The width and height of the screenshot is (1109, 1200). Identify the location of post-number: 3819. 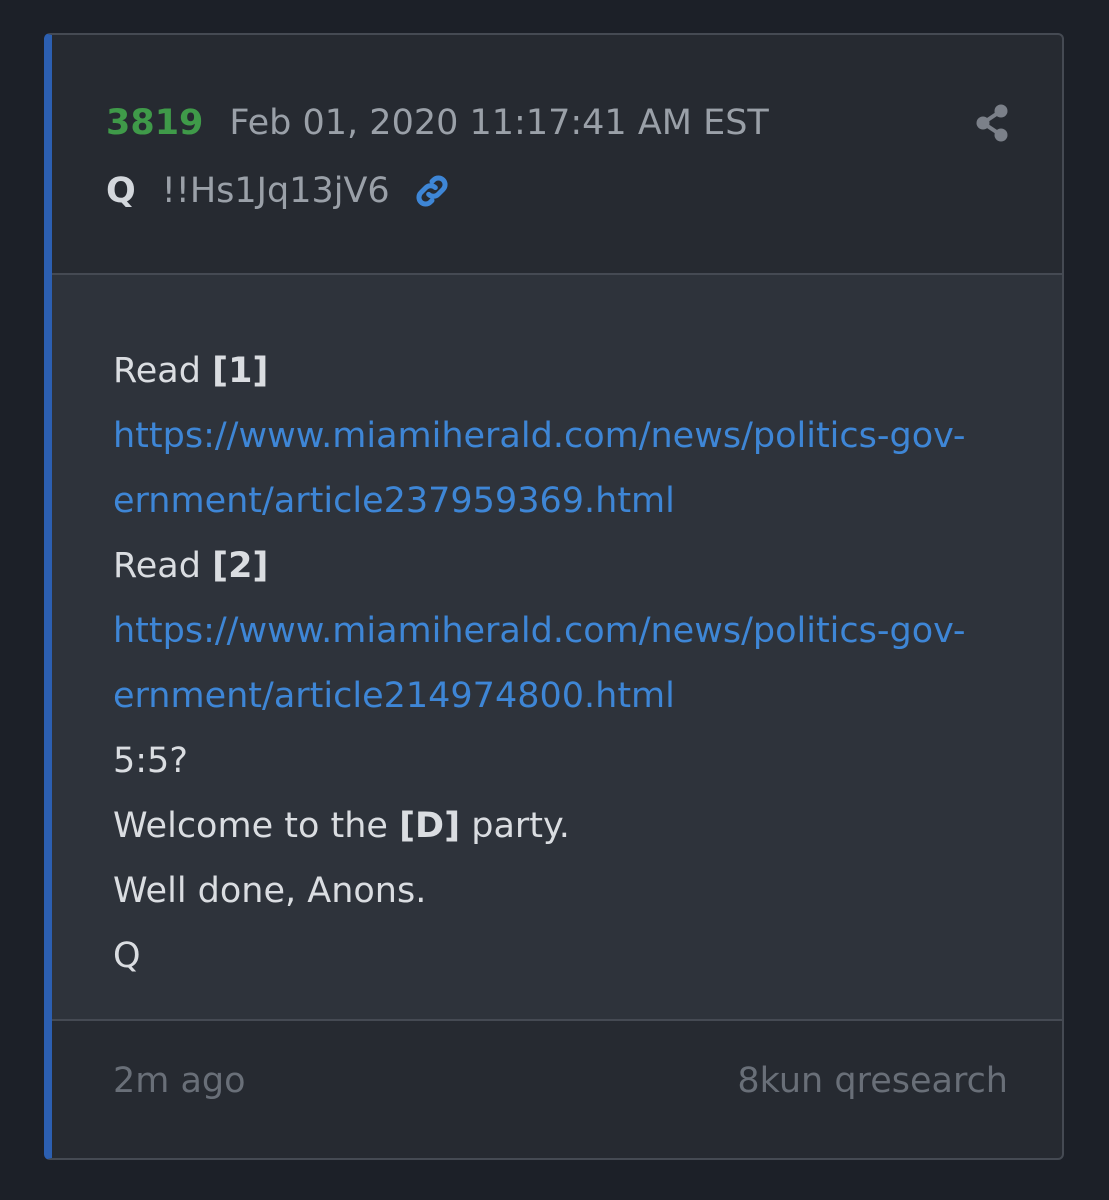
(154, 123).